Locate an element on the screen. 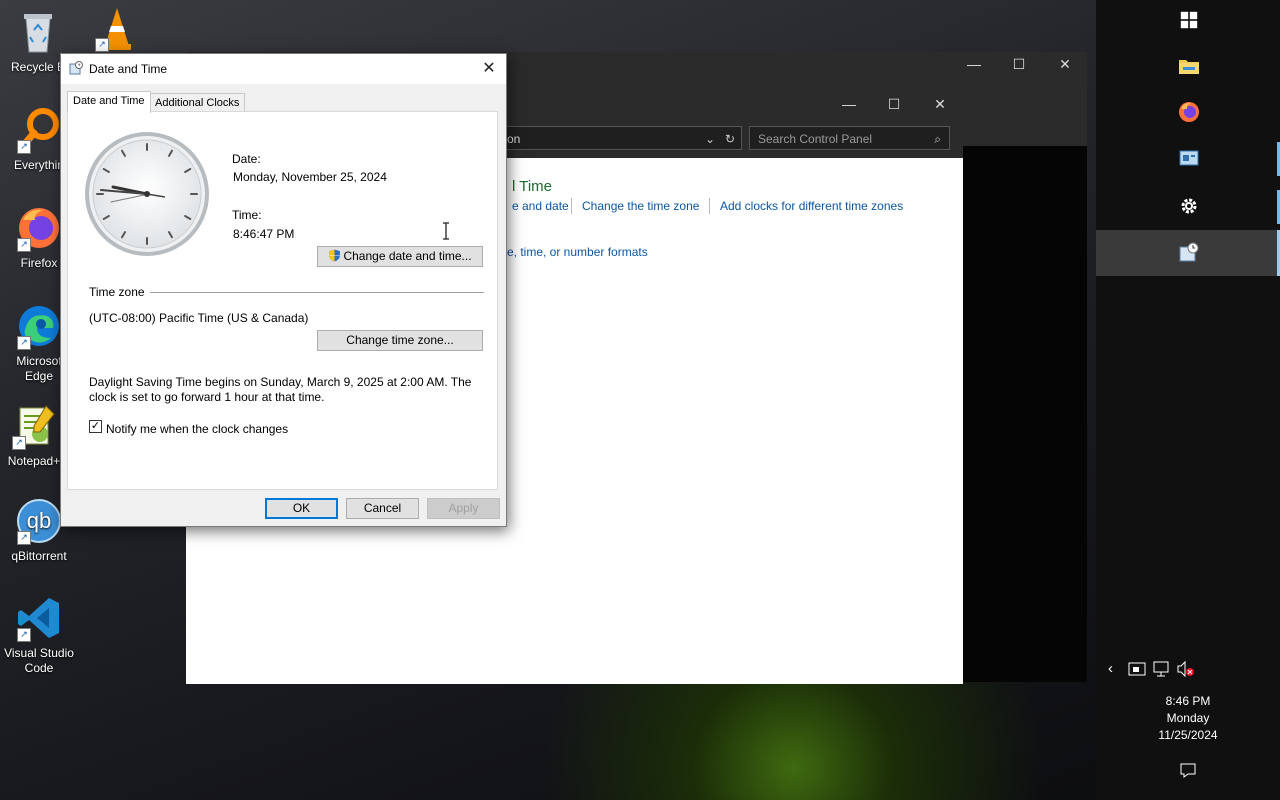  notify-label: Notify me when the clock changes is located at coordinates (197, 429).